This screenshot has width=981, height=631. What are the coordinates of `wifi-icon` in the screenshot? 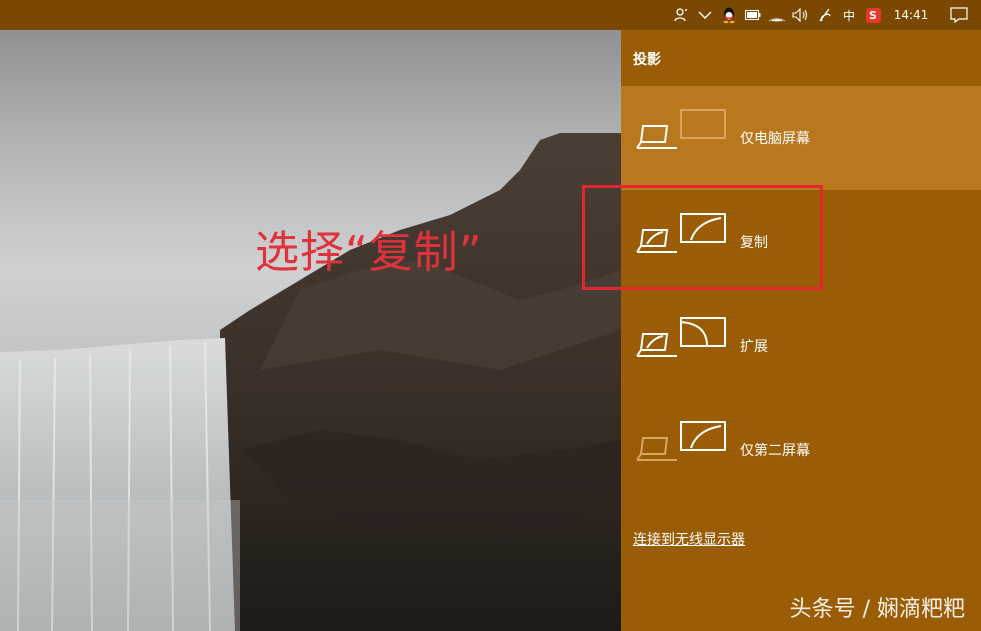 It's located at (777, 15).